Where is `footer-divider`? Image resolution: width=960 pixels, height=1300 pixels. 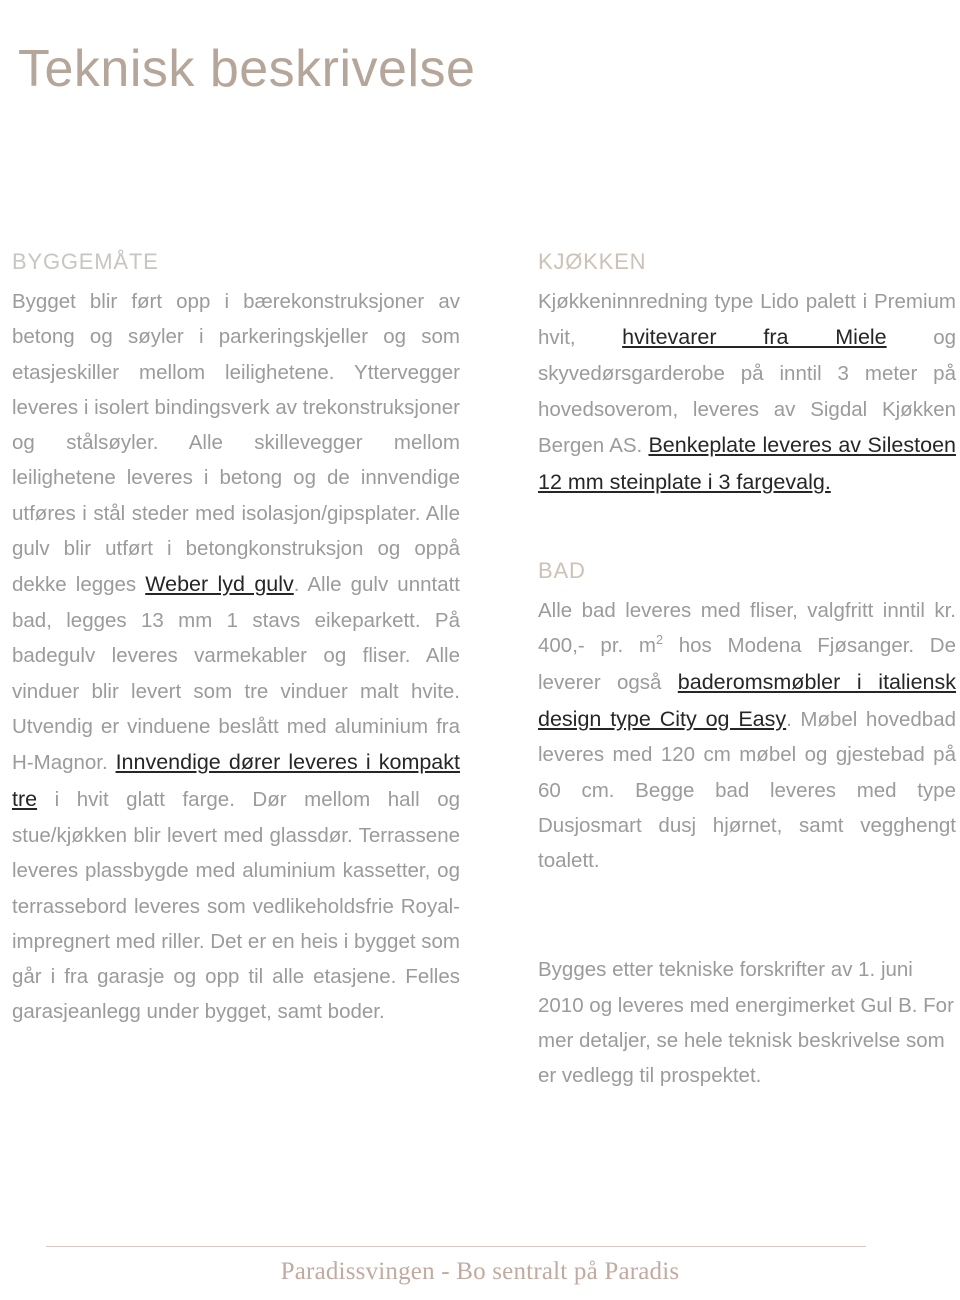 footer-divider is located at coordinates (456, 1246).